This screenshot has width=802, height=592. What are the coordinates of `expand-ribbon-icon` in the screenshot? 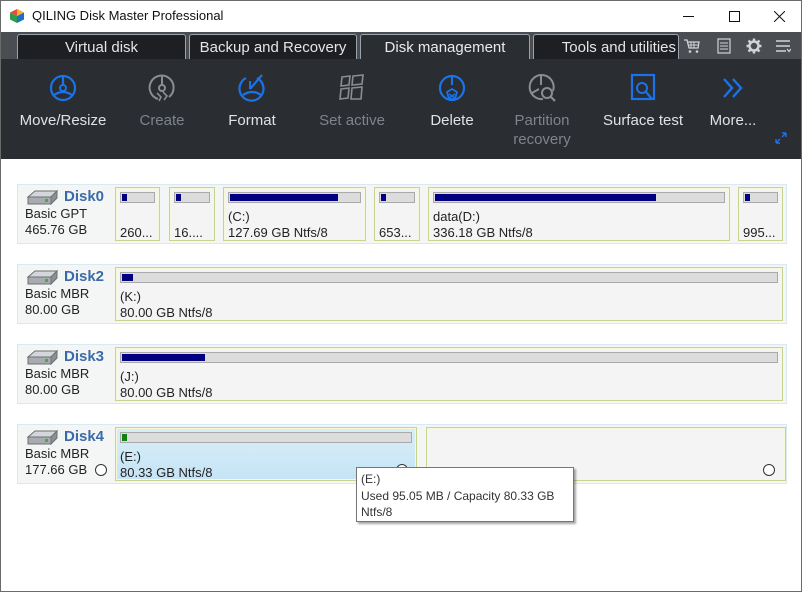 It's located at (781, 138).